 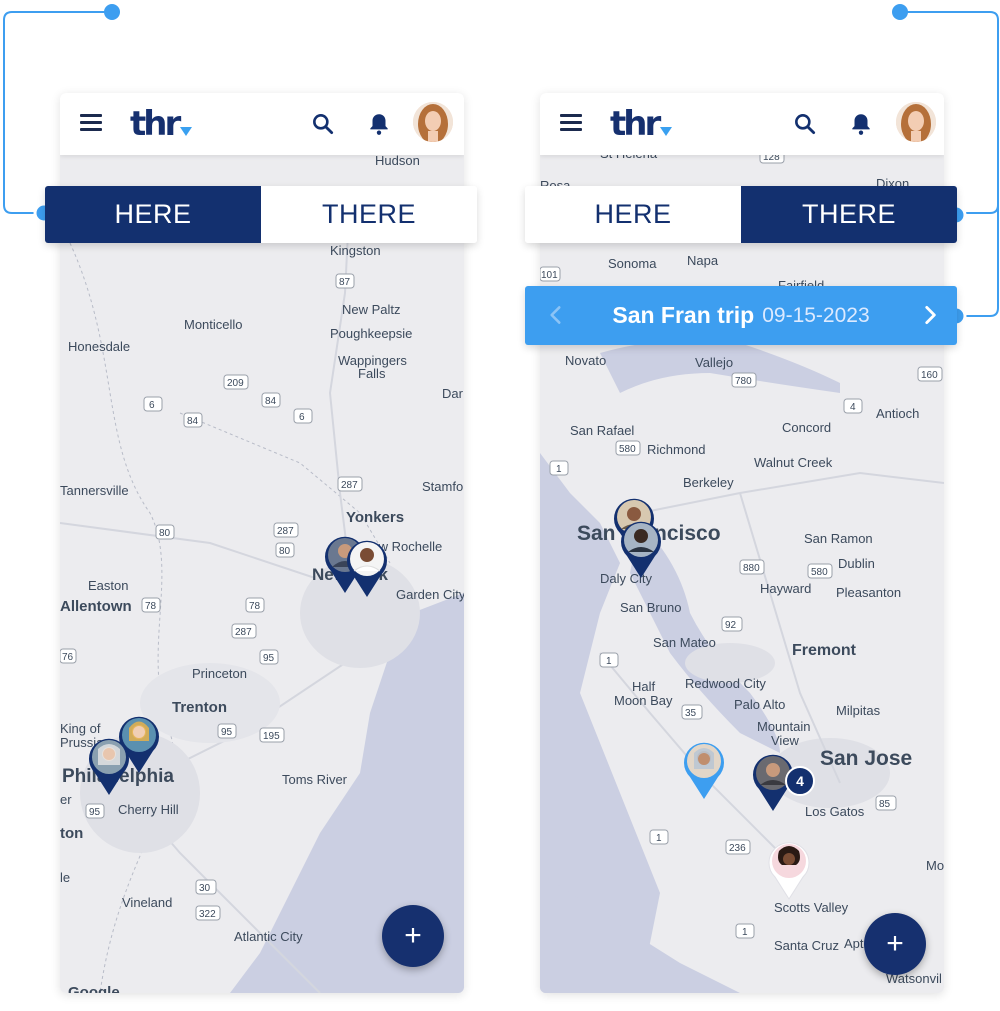 I want to click on svg-text: Sonoma, so click(x=632, y=263).